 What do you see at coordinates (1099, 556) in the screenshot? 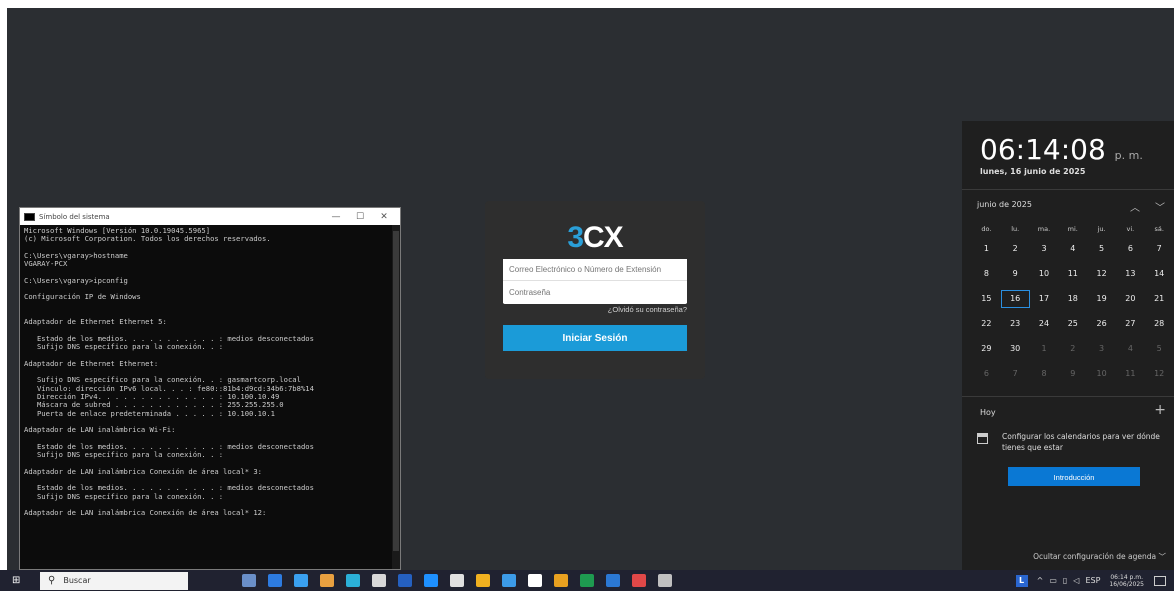
I see `hide-agenda-link: Ocultar configuración de agenda ﹀` at bounding box center [1099, 556].